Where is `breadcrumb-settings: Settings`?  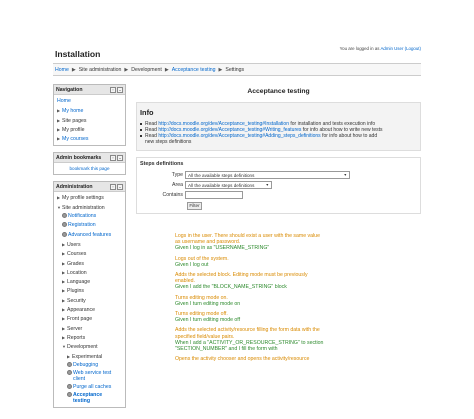 breadcrumb-settings: Settings is located at coordinates (235, 69).